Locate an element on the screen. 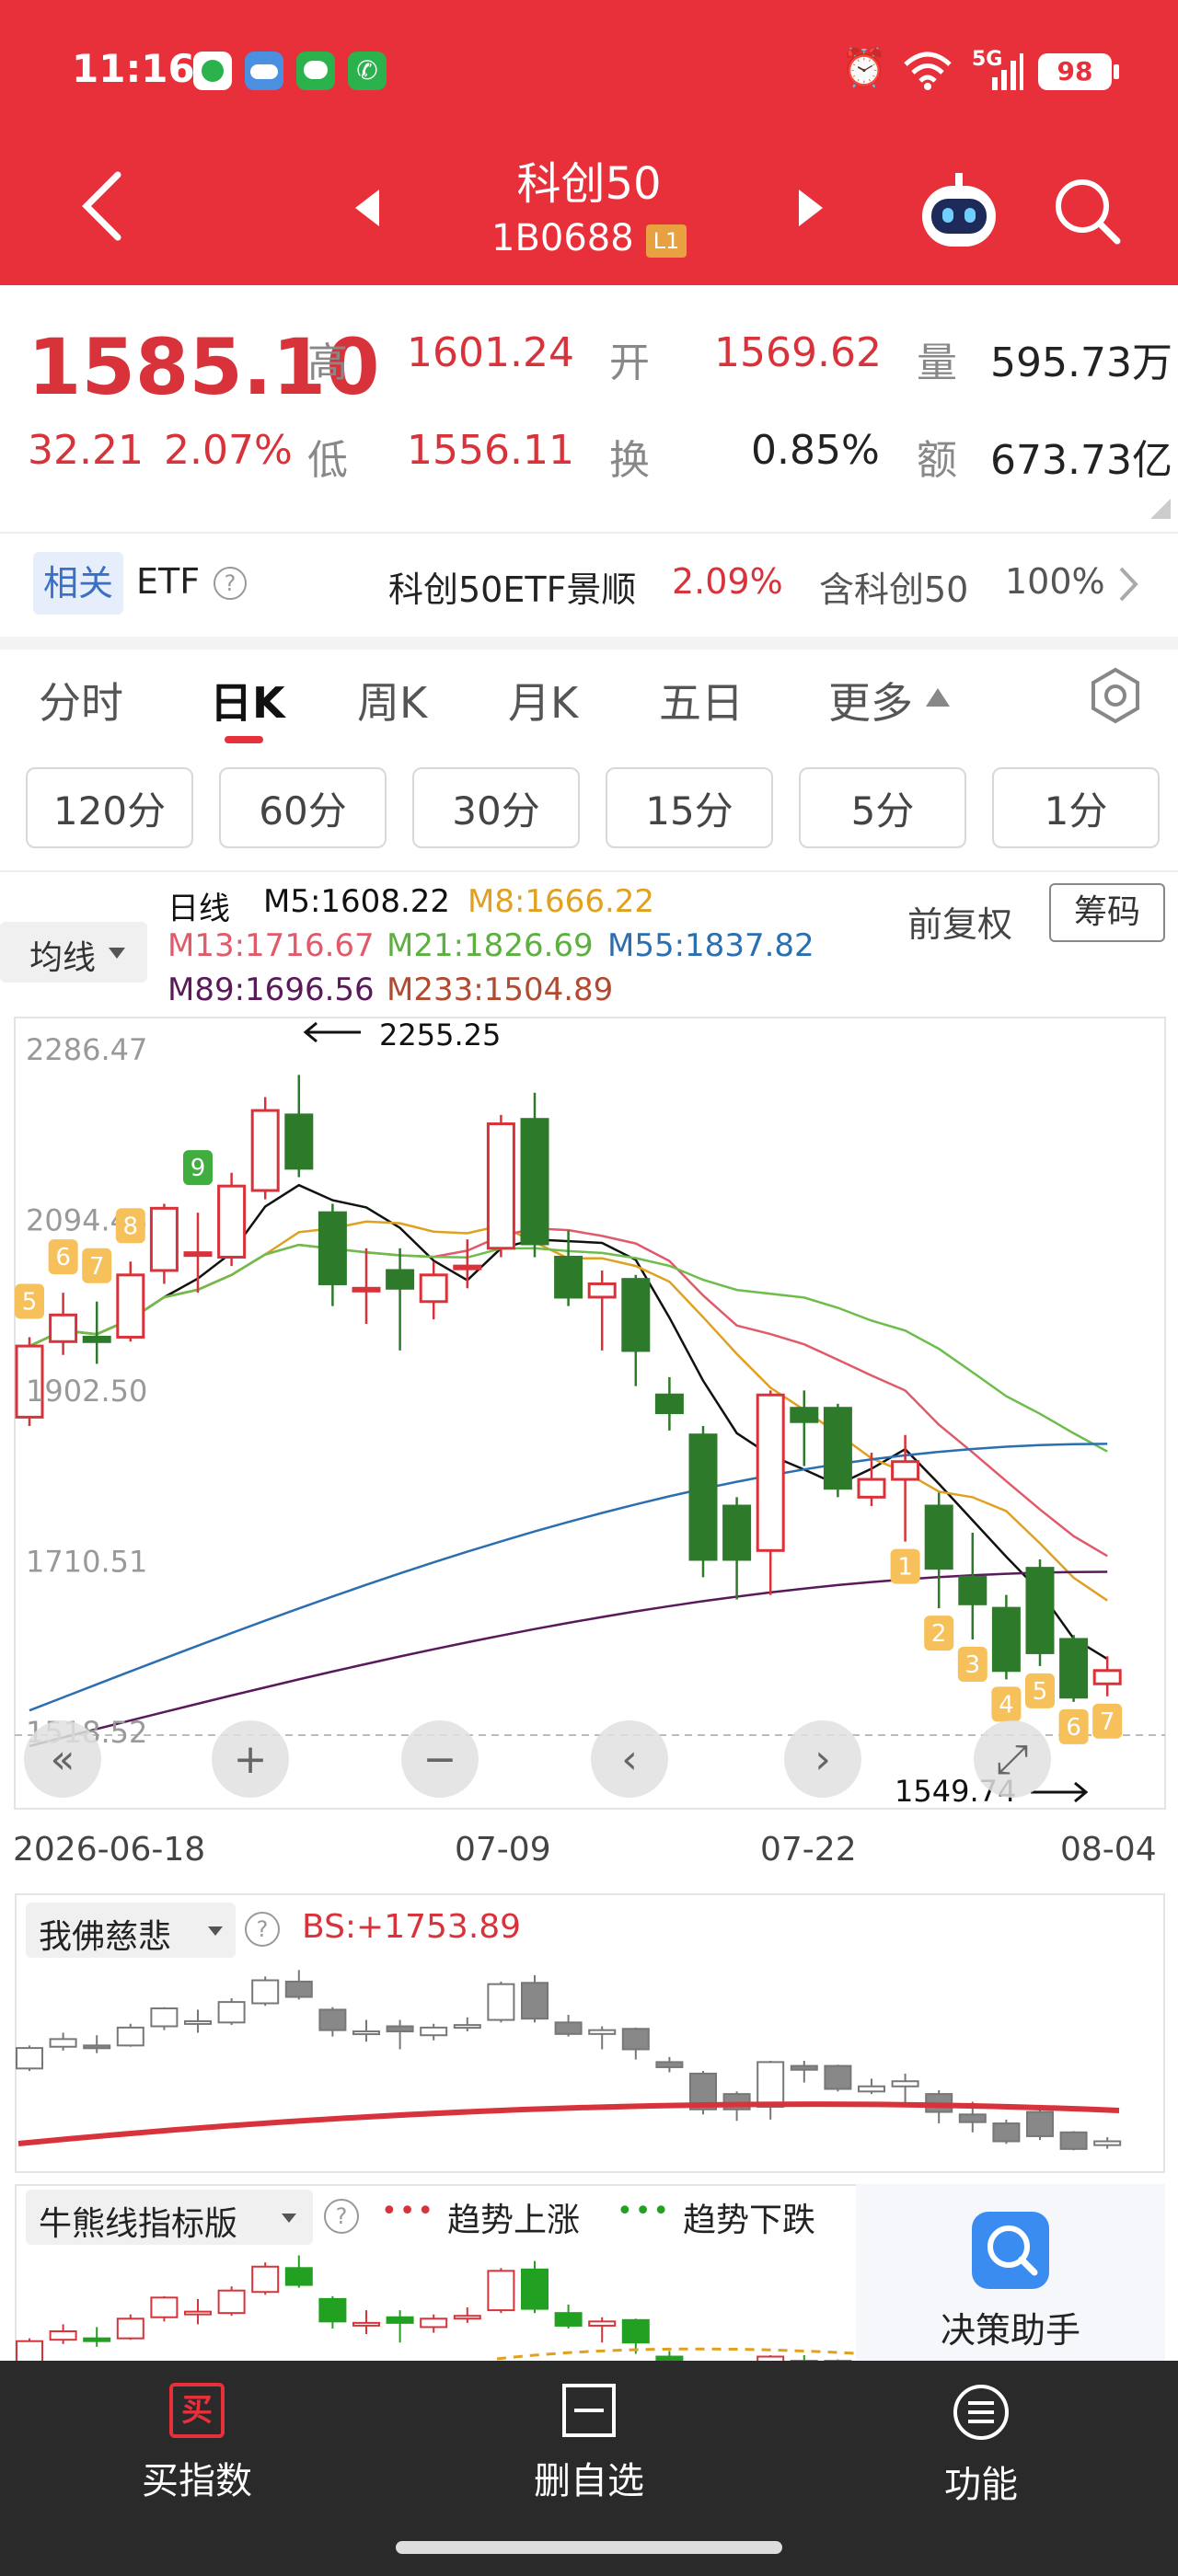  scroll-start-icon: « is located at coordinates (63, 1759).